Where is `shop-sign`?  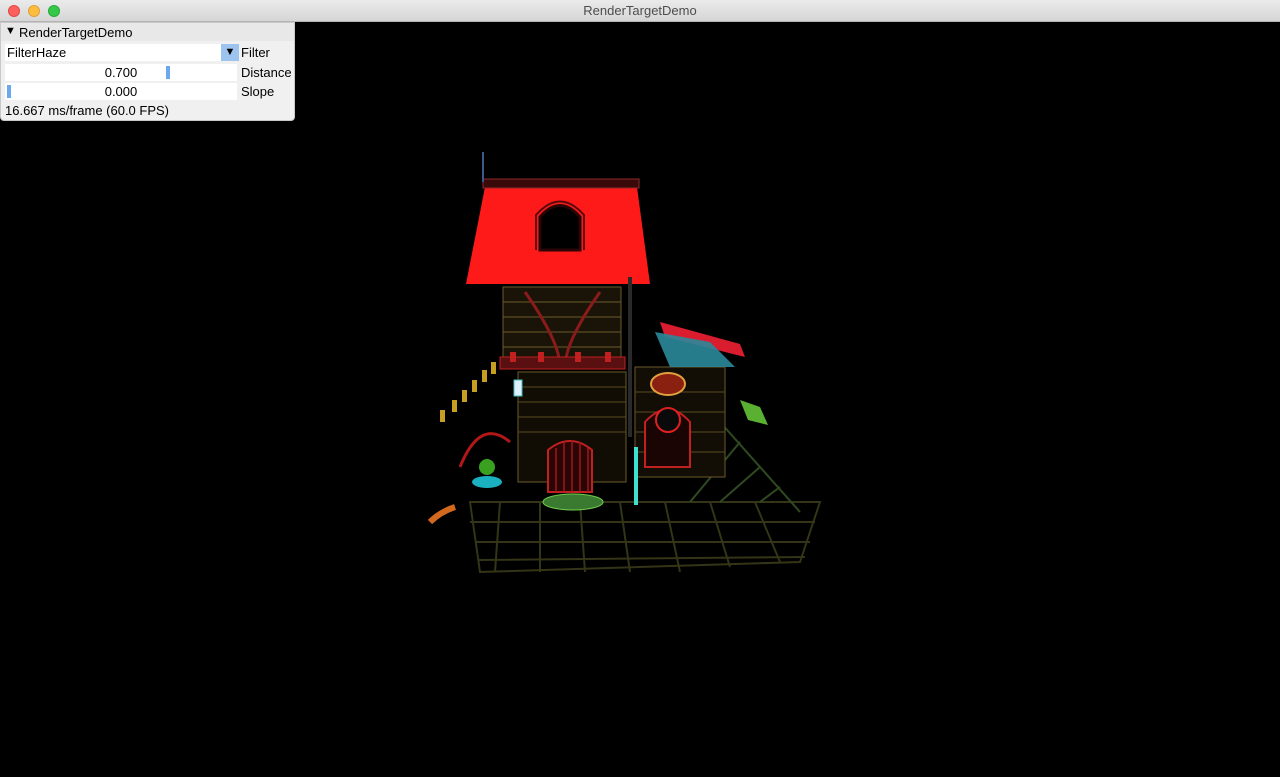 shop-sign is located at coordinates (668, 384).